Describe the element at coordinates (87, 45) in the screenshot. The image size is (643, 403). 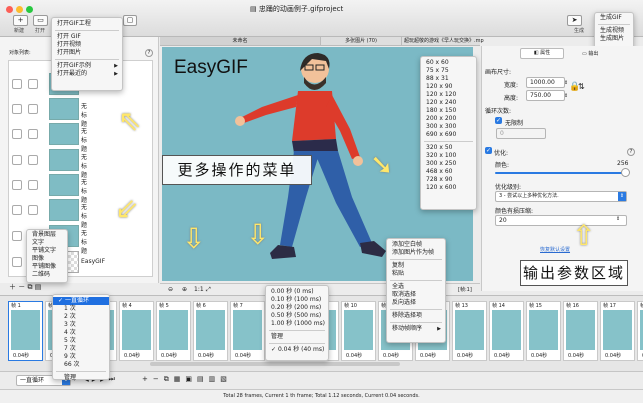
I see `menu-item-open-video: 打开视频` at that location.